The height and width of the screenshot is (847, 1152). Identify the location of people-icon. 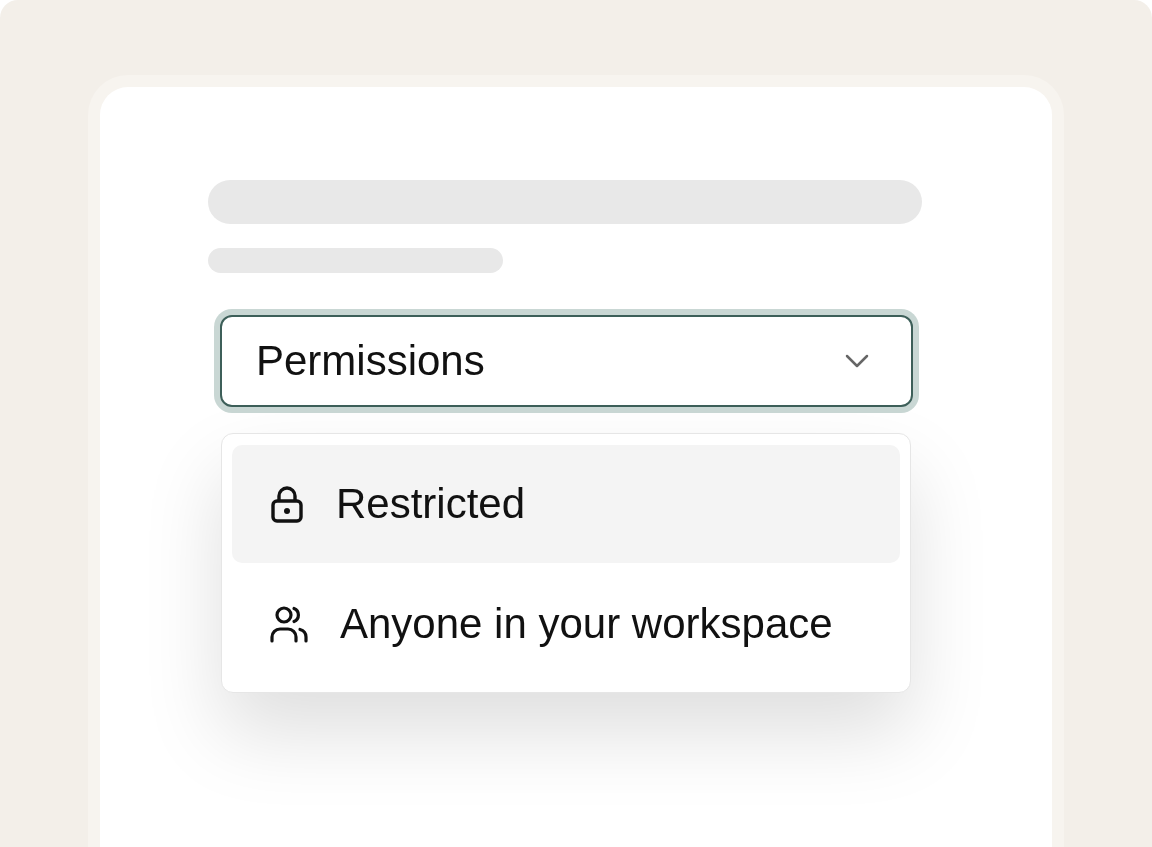
(289, 624).